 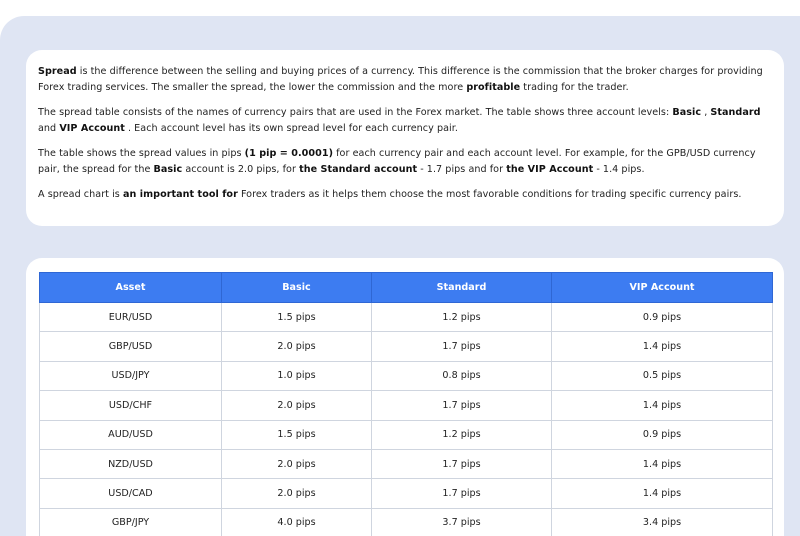 I want to click on table-row: EUR/USD 1.5 pips 1.2 pips 0.9 pips, so click(x=406, y=317).